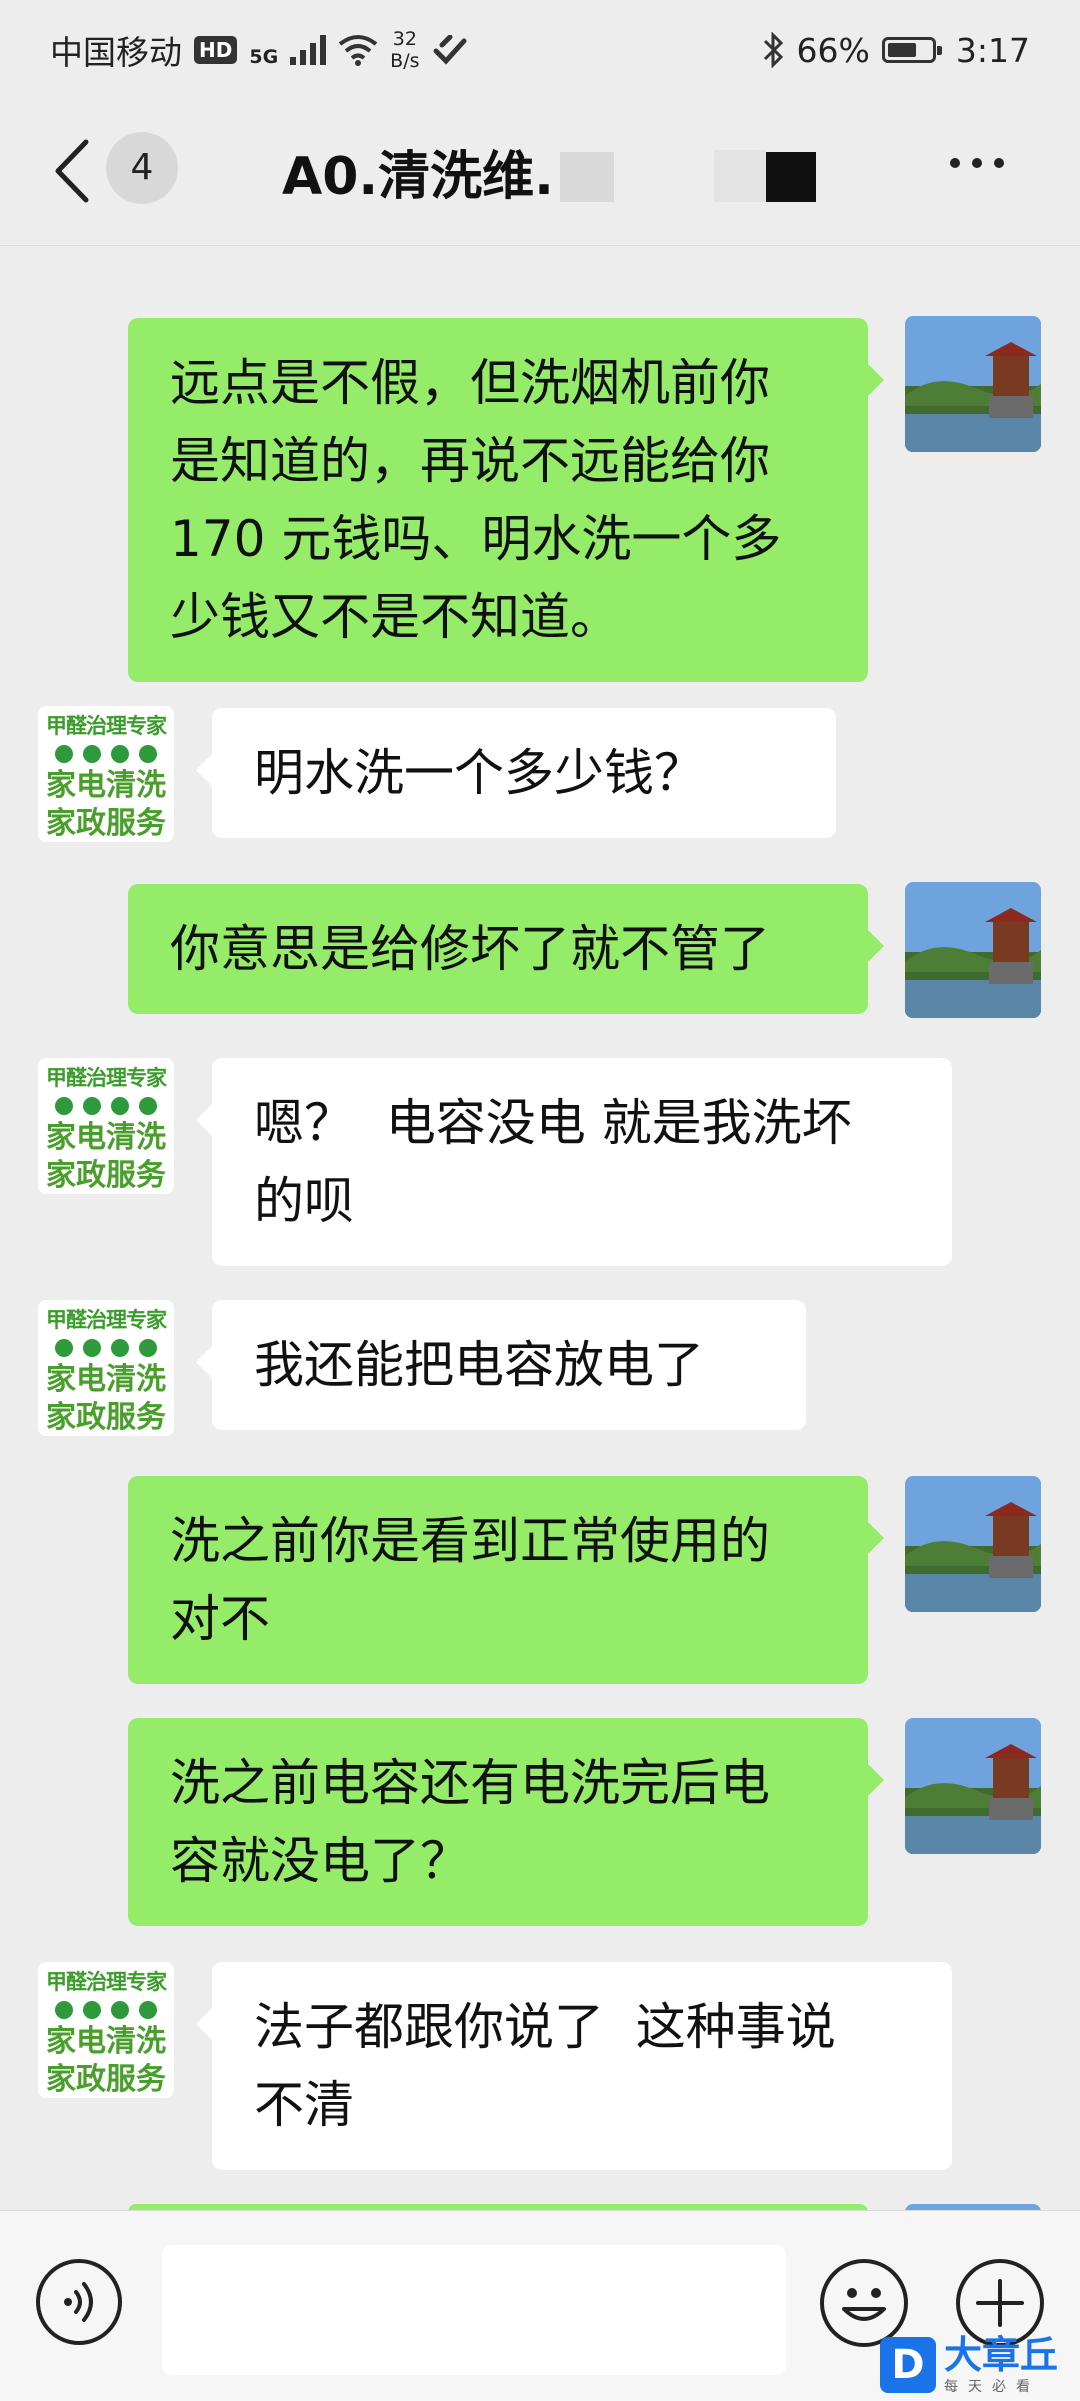  Describe the element at coordinates (901, 50) in the screenshot. I see `battery-level` at that location.